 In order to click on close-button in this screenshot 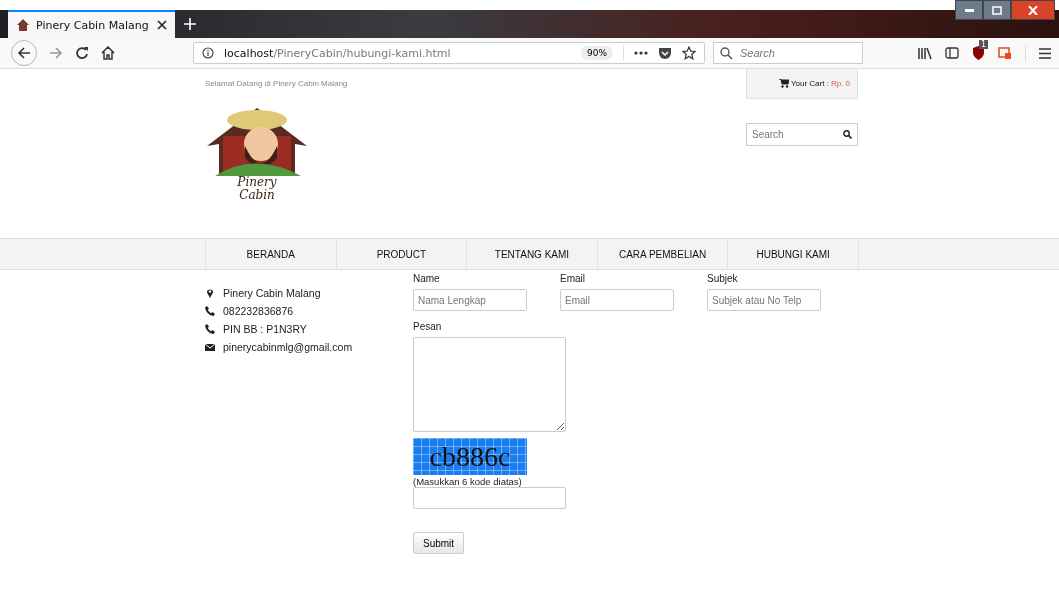, I will do `click(1033, 10)`.